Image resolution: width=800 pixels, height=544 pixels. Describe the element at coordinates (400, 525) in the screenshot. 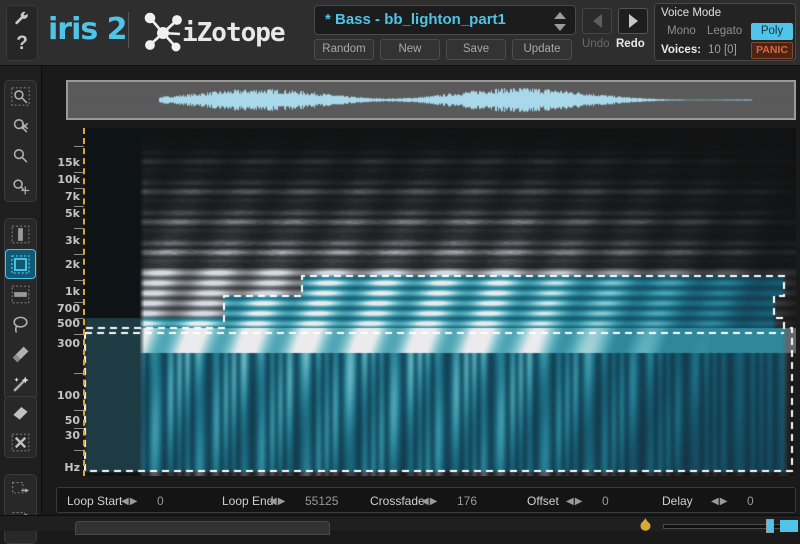

I see `bottom-strip` at that location.